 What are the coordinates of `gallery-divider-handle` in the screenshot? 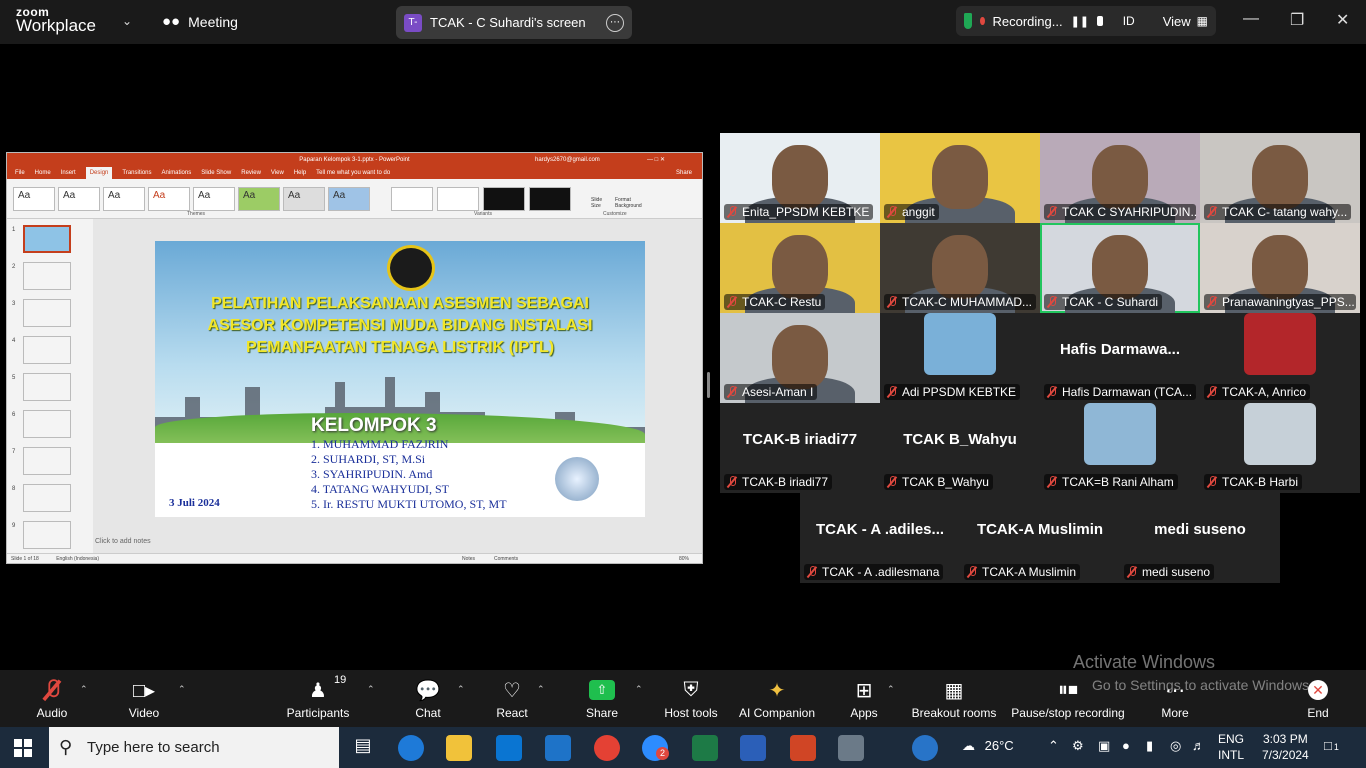 It's located at (708, 385).